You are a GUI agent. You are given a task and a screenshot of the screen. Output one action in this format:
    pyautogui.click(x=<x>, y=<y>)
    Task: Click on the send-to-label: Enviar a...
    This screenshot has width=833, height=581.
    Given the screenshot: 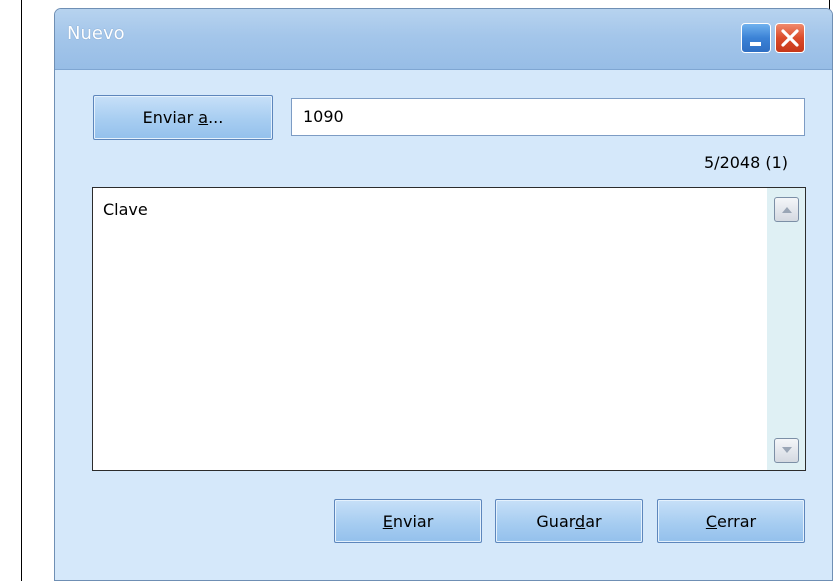 What is the action you would take?
    pyautogui.click(x=183, y=117)
    